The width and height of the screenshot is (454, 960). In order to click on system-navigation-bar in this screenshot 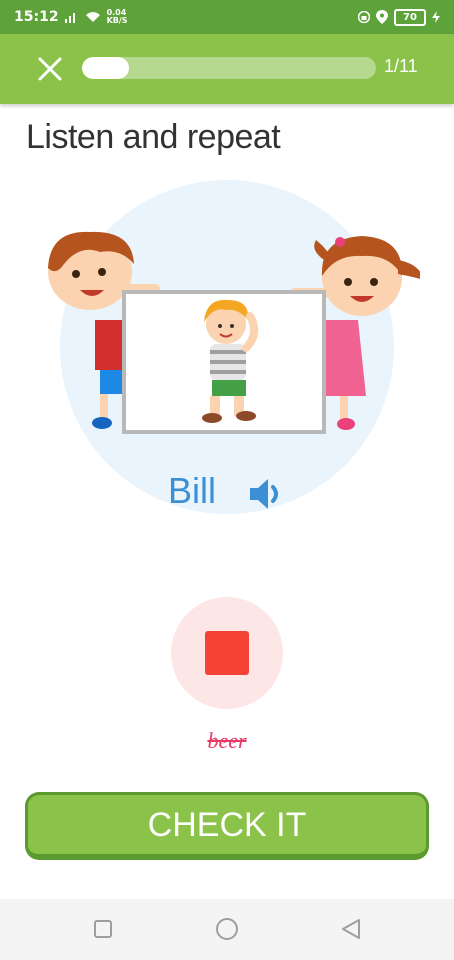, I will do `click(227, 929)`.